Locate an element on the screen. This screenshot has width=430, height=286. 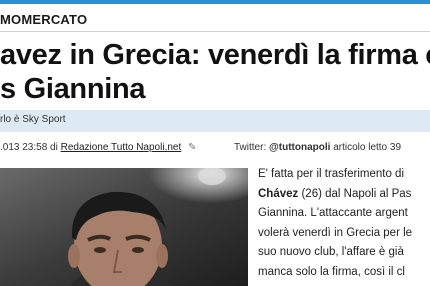
body-line-6: manca solo la firma, così il cl is located at coordinates (331, 271).